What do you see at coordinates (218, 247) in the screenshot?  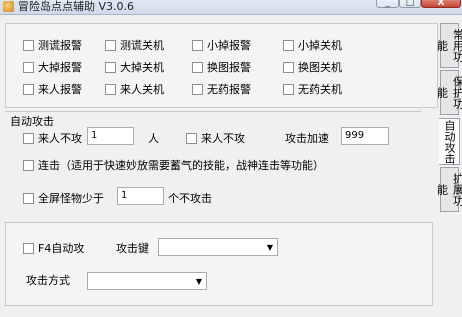 I see `attack-key-dropdown: ▼` at bounding box center [218, 247].